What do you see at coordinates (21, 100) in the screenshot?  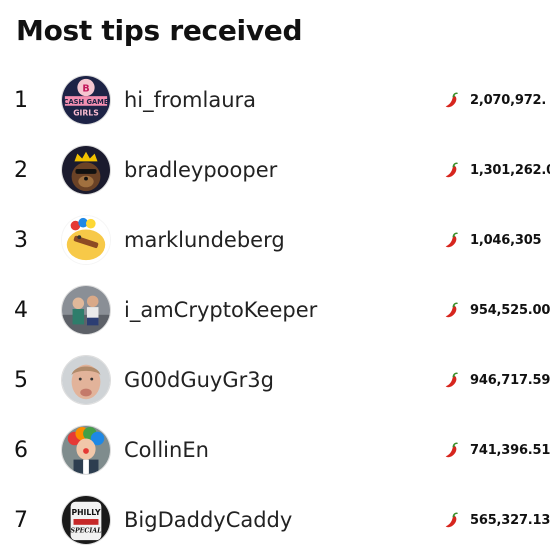 I see `rank-number: 1` at bounding box center [21, 100].